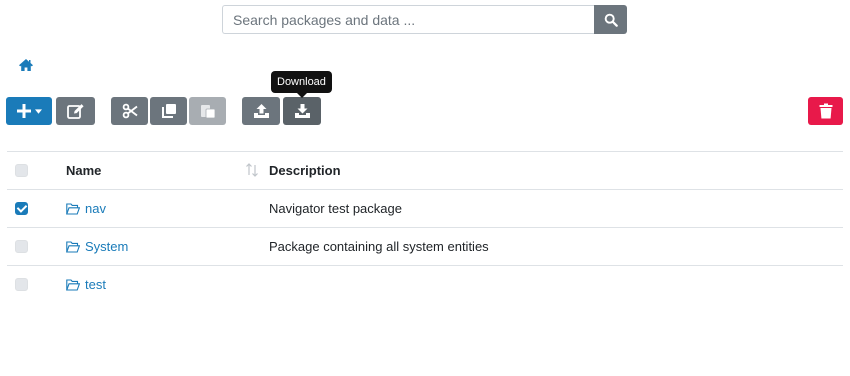 This screenshot has width=850, height=376. Describe the element at coordinates (83, 170) in the screenshot. I see `column-header-name: Name` at that location.